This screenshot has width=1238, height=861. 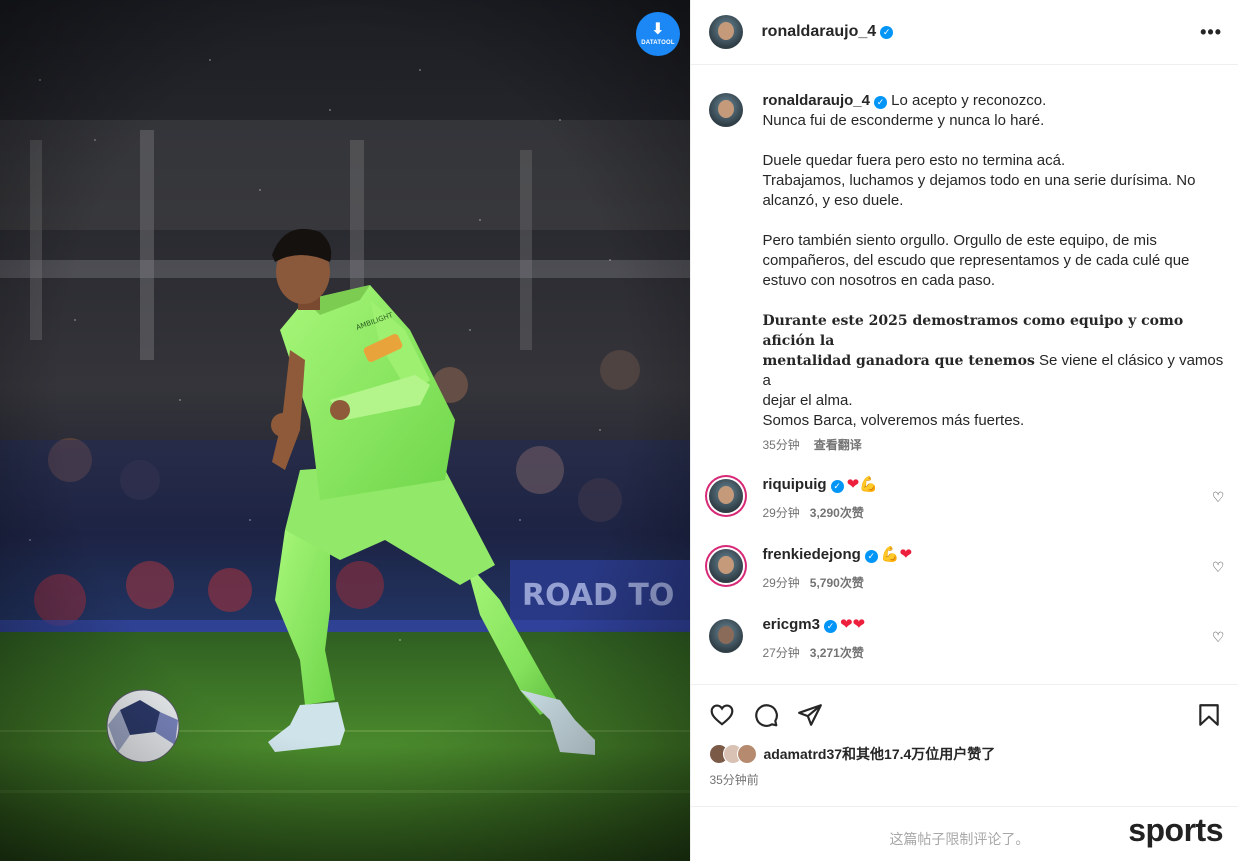 I want to click on comment-item: ericgm3 ✓ ❤❤ 27分钟 3,271次赞 ♡, so click(x=964, y=638).